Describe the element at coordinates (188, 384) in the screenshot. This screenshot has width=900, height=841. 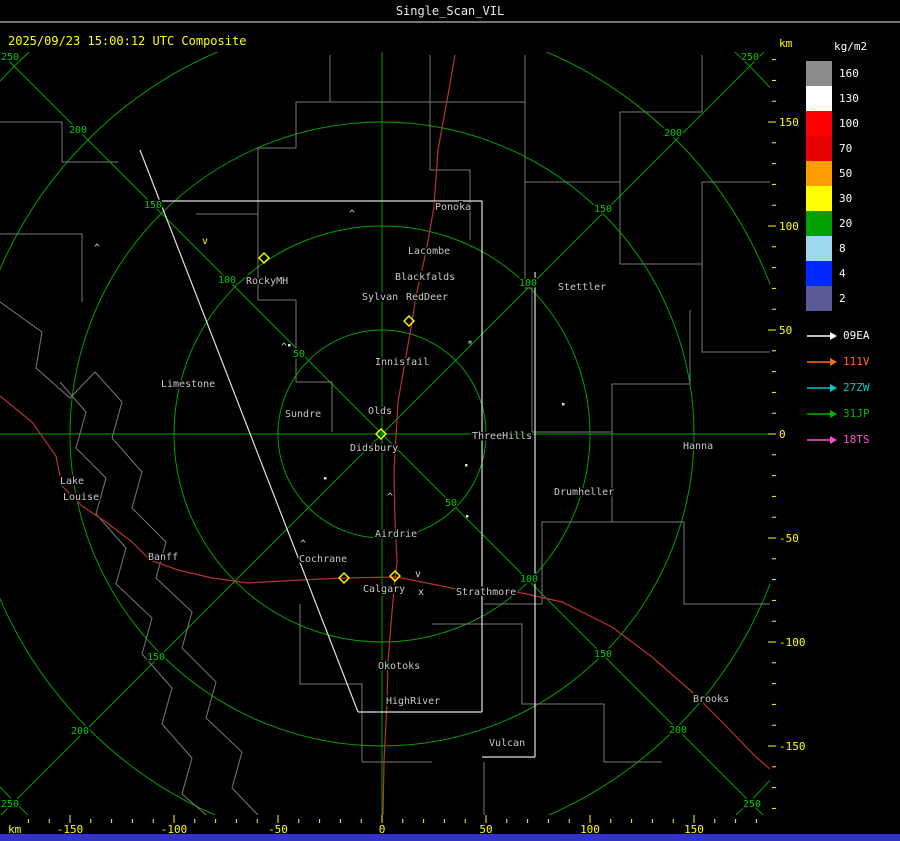
I see `city-label: Limestone` at that location.